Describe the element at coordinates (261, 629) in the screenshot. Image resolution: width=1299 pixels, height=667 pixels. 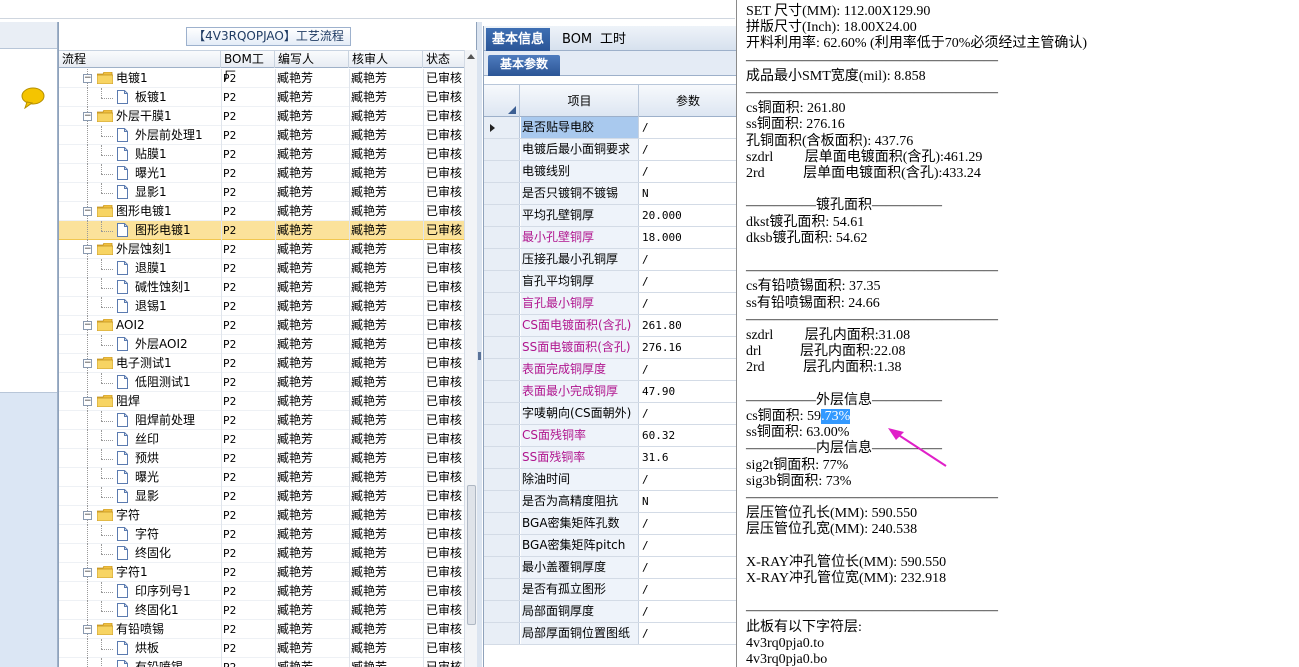
I see `tree-row: − 有铅喷锡 P2 臧艳芳 臧艳芳 已审核` at that location.